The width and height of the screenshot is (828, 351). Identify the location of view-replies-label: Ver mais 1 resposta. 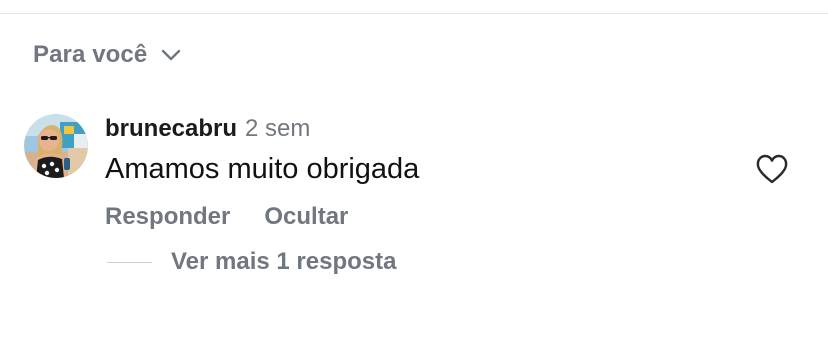
(284, 261).